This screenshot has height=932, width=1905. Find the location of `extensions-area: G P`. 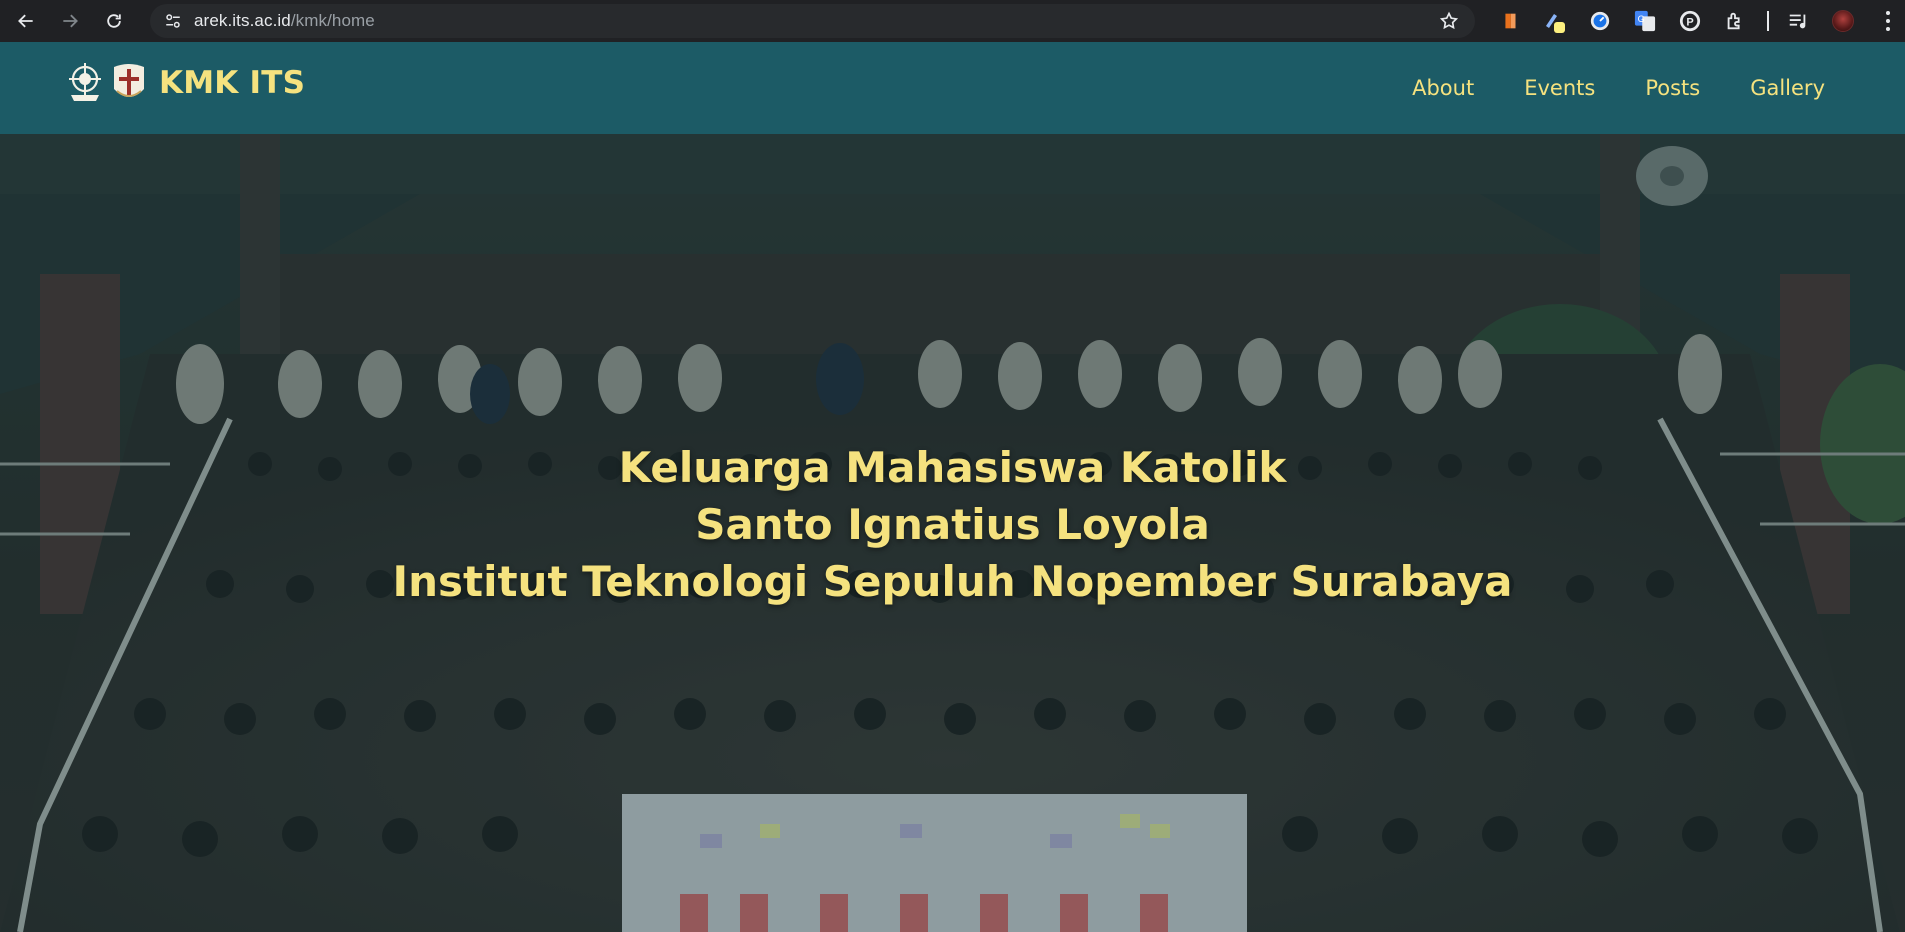

extensions-area: G P is located at coordinates (1700, 21).